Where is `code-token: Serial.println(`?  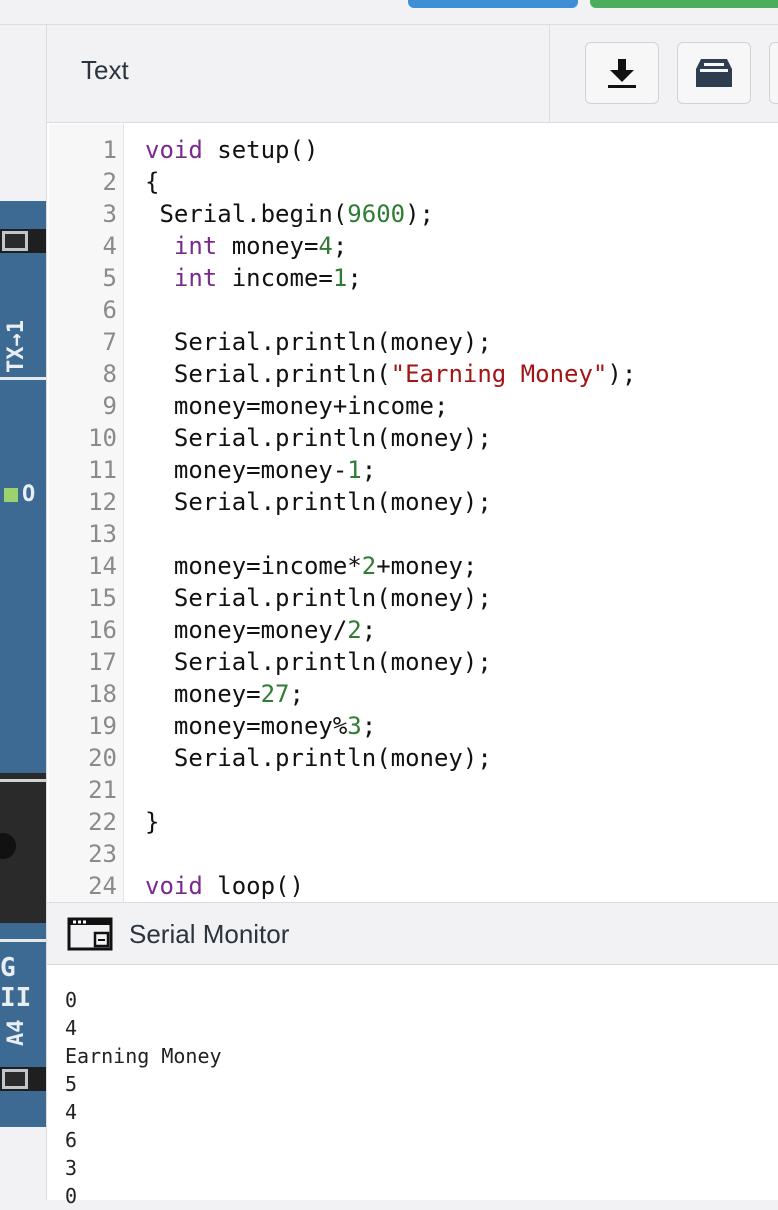 code-token: Serial.println( is located at coordinates (268, 374).